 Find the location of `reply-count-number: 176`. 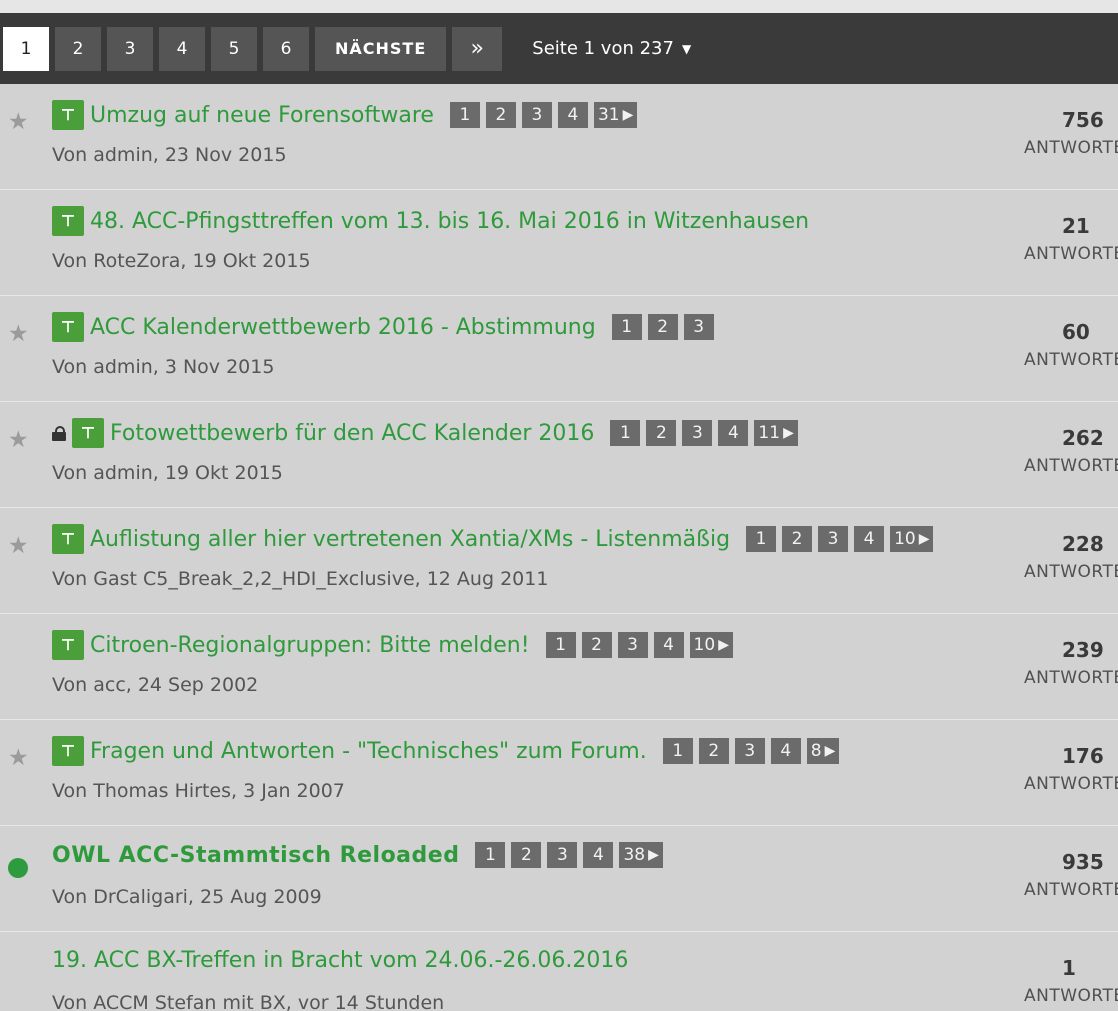

reply-count-number: 176 is located at coordinates (1083, 756).